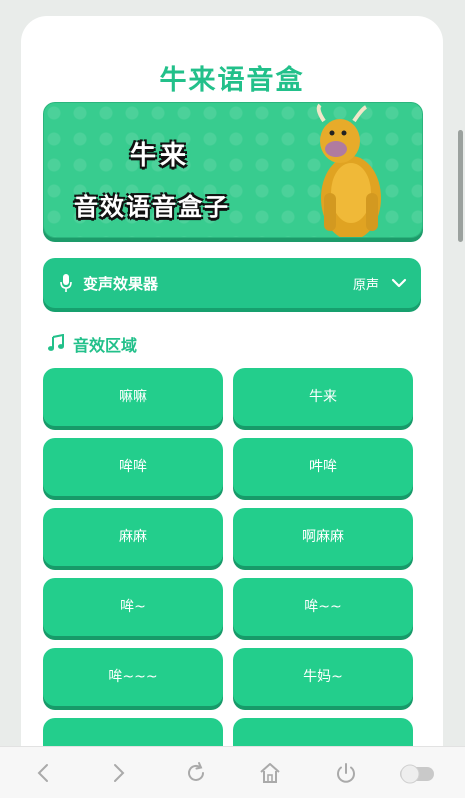 This screenshot has height=798, width=465. What do you see at coordinates (323, 607) in the screenshot?
I see `sound-button: 哞~~` at bounding box center [323, 607].